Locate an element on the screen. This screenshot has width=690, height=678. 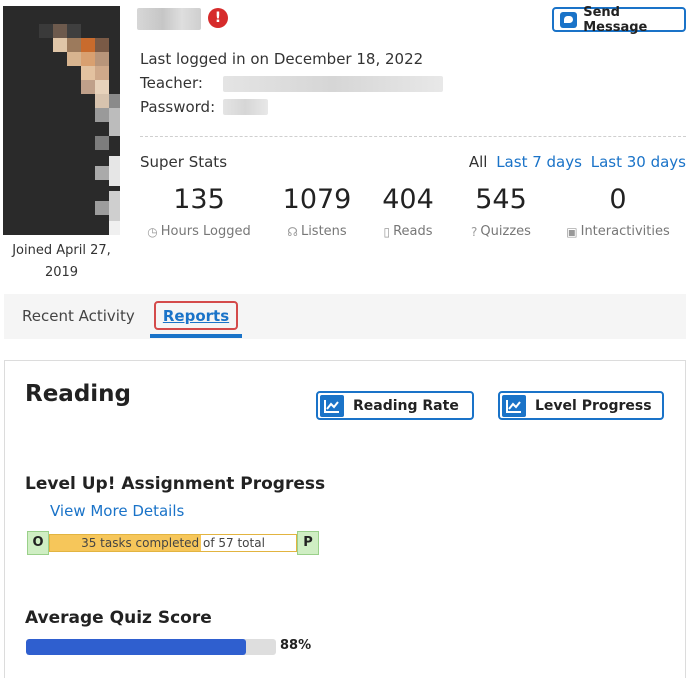
level-progress-label: Level Progress is located at coordinates (593, 405).